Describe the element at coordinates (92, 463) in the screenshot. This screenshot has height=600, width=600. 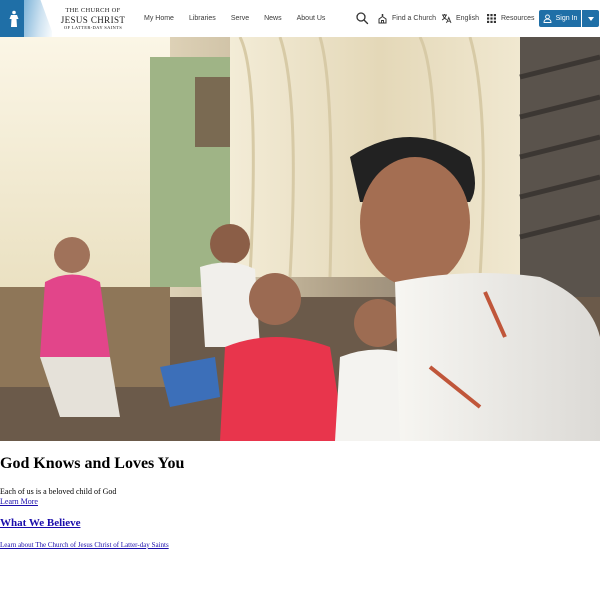
I see `page-title: God Knows and Loves You` at that location.